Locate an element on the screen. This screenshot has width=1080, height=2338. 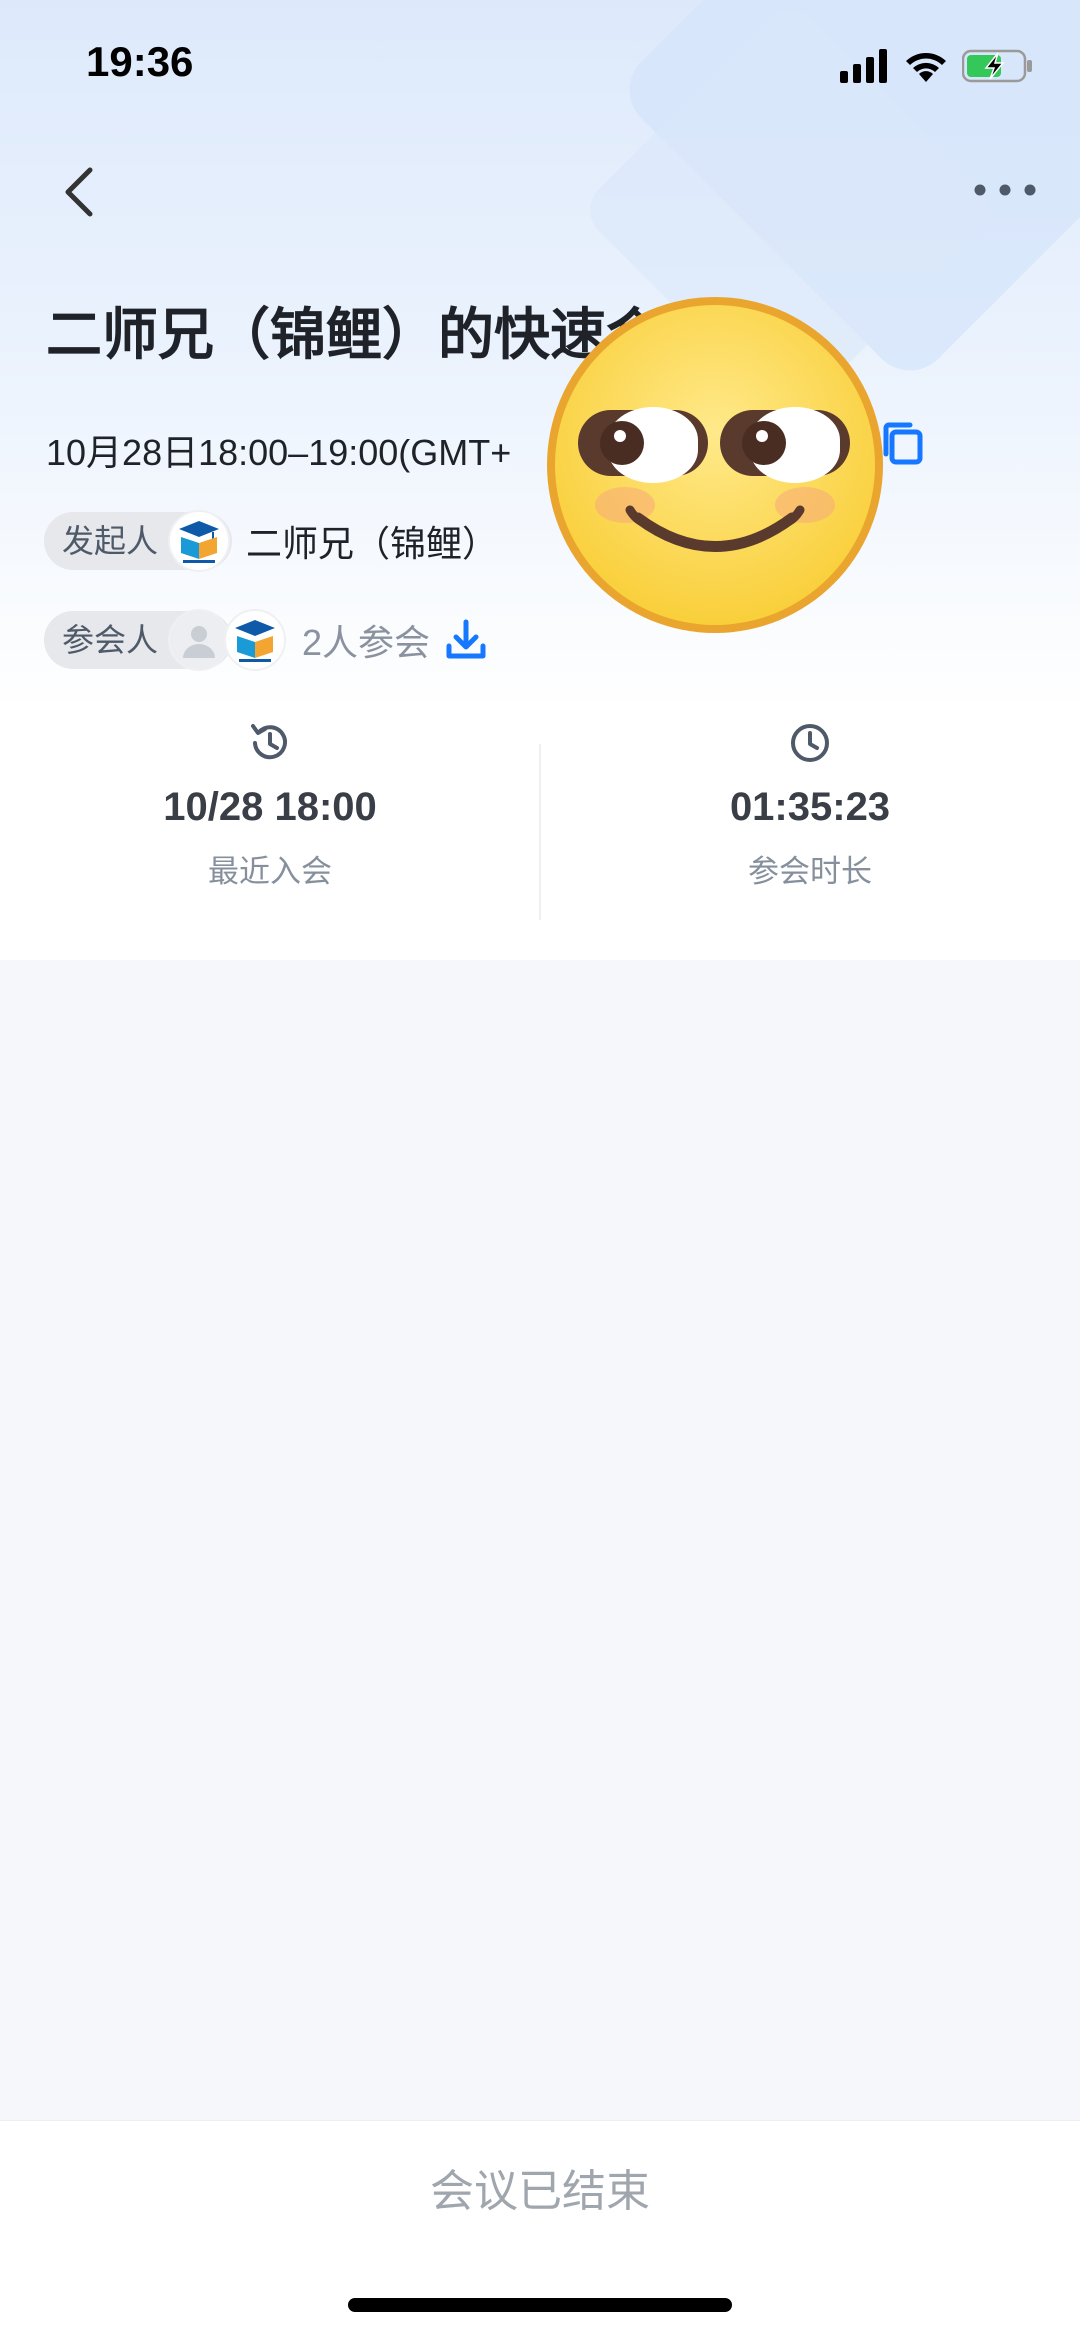
duration-label: 参会时长 is located at coordinates (810, 871).